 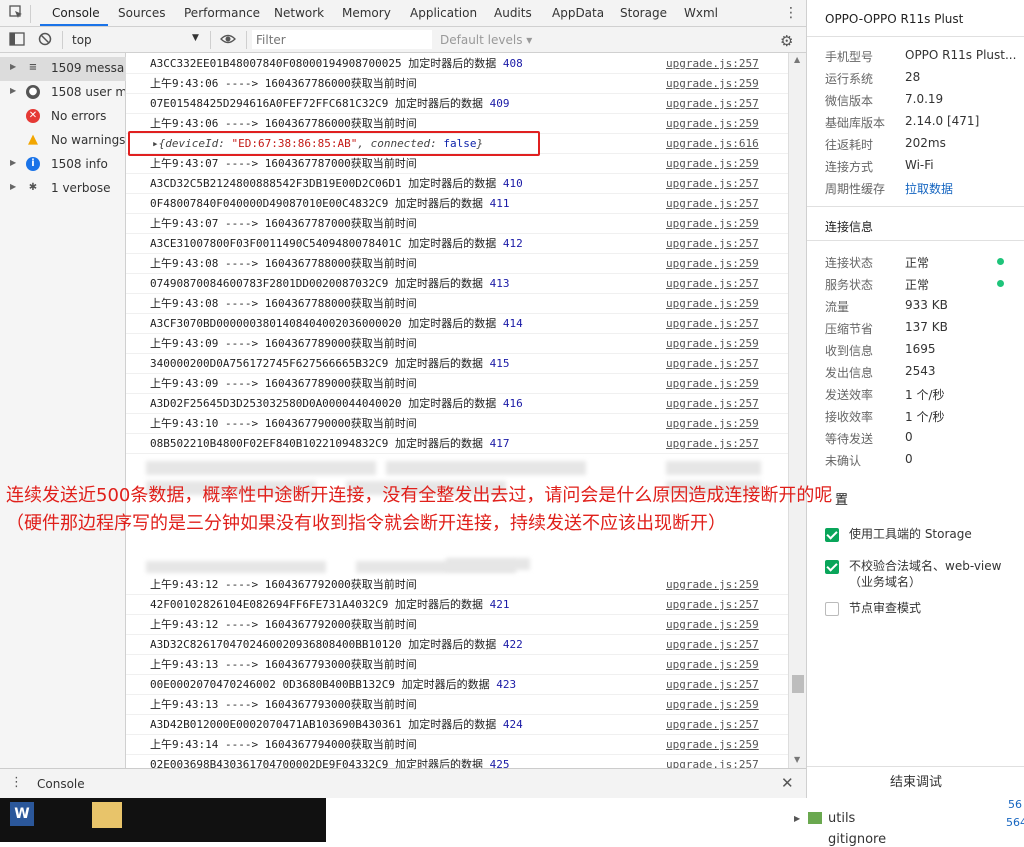 I want to click on message-text: 上午9:43:06 ----> 1604367786000获取当前时间, so click(x=283, y=83).